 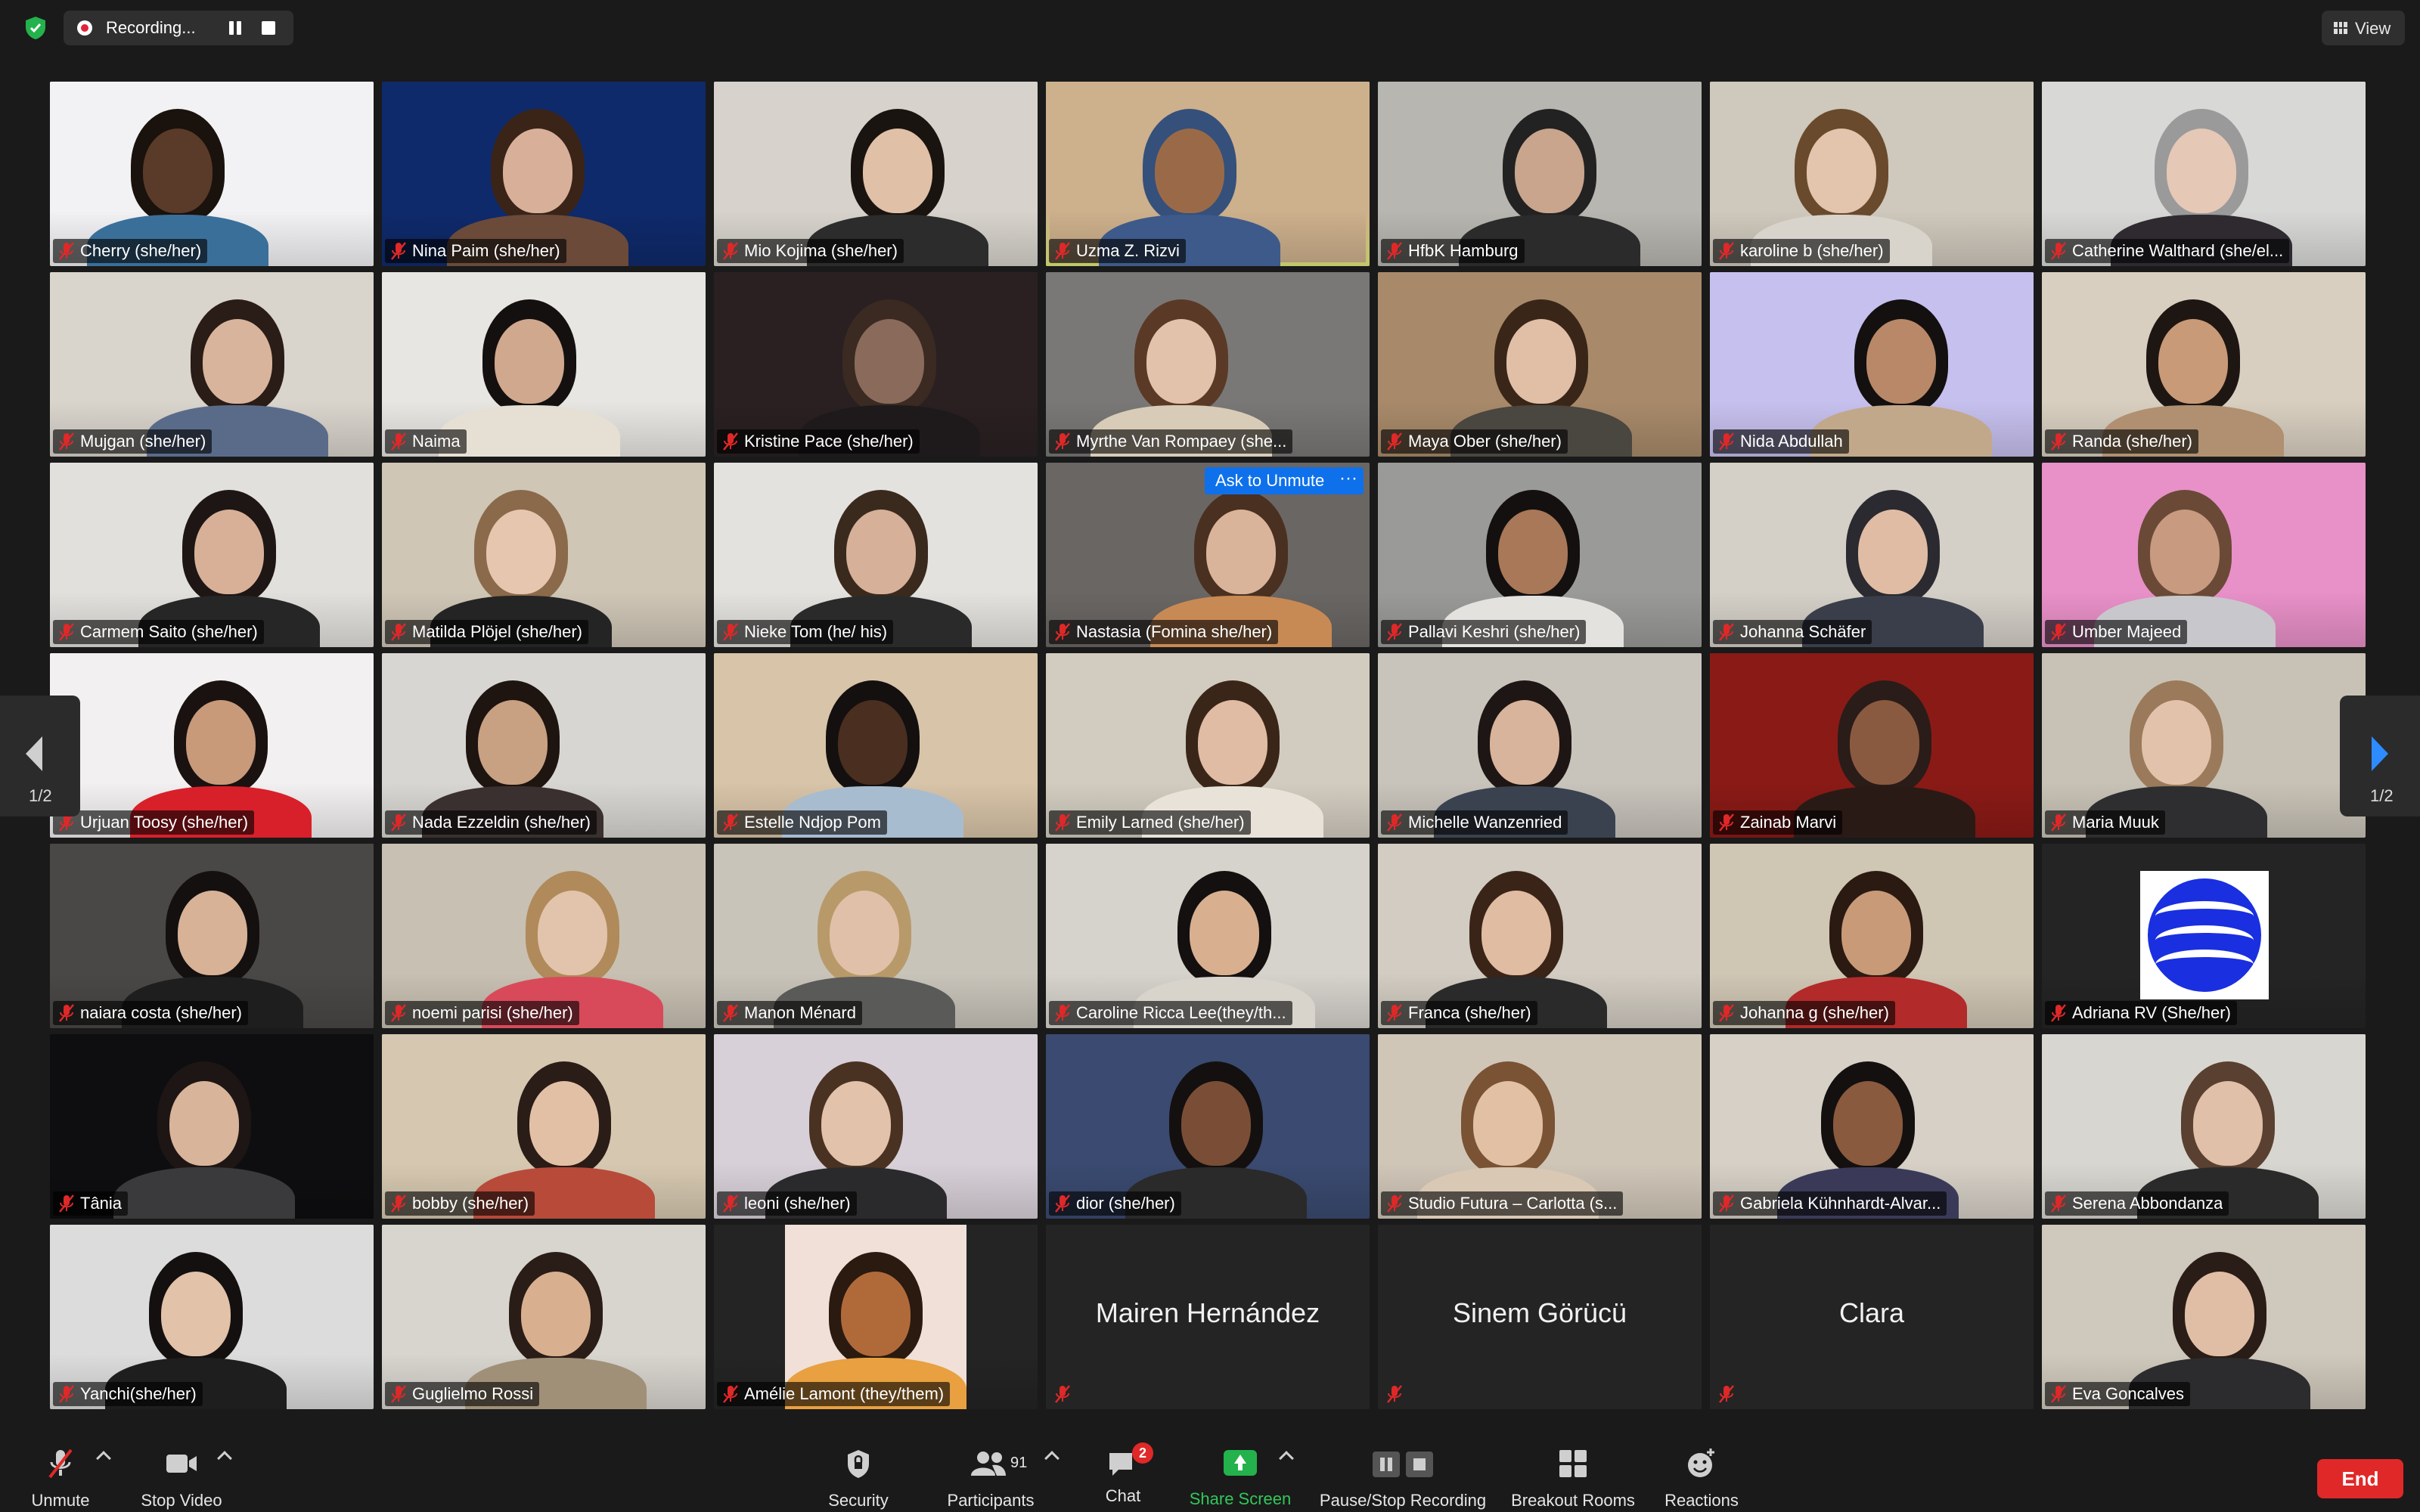 I want to click on next-page-button: 1/2, so click(x=2380, y=756).